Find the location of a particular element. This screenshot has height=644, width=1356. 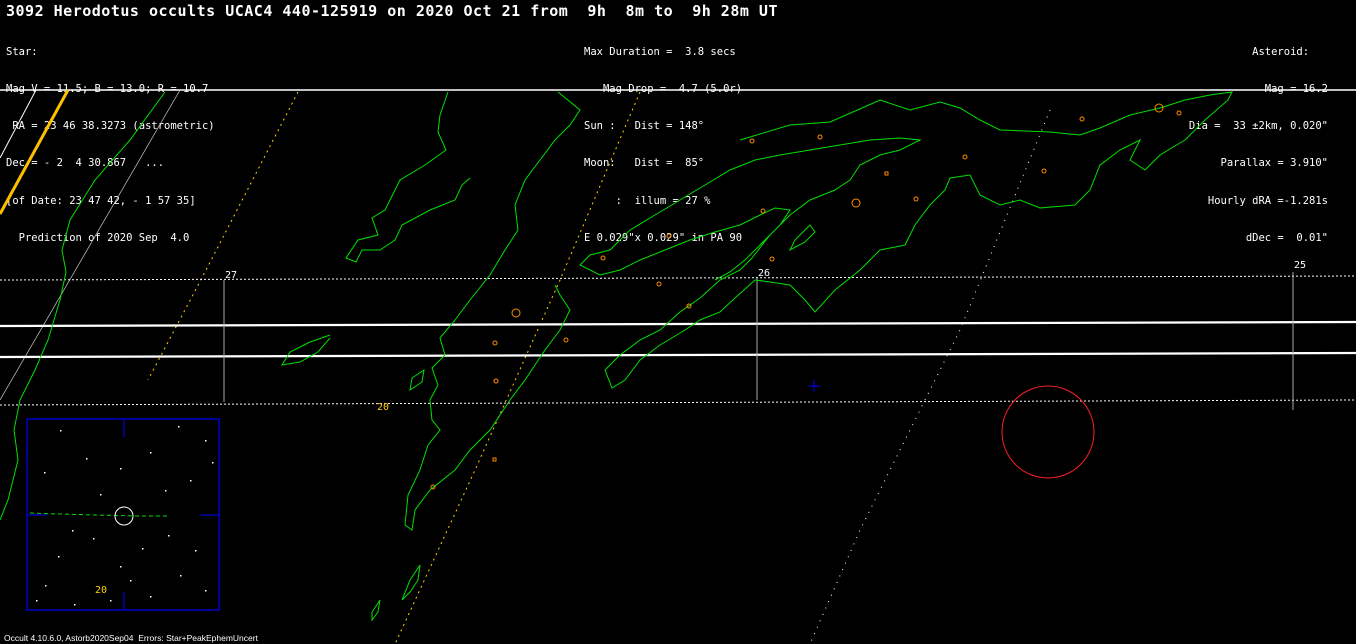

finder-chart: 20 is located at coordinates (123, 514).